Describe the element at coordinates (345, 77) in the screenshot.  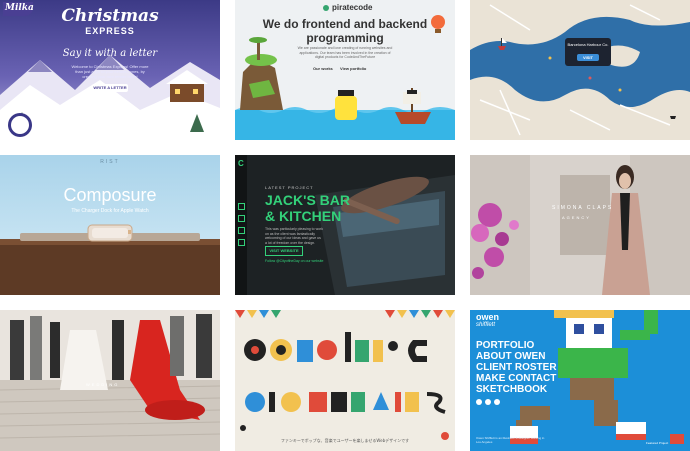
I see `pirate-island-illustration` at that location.